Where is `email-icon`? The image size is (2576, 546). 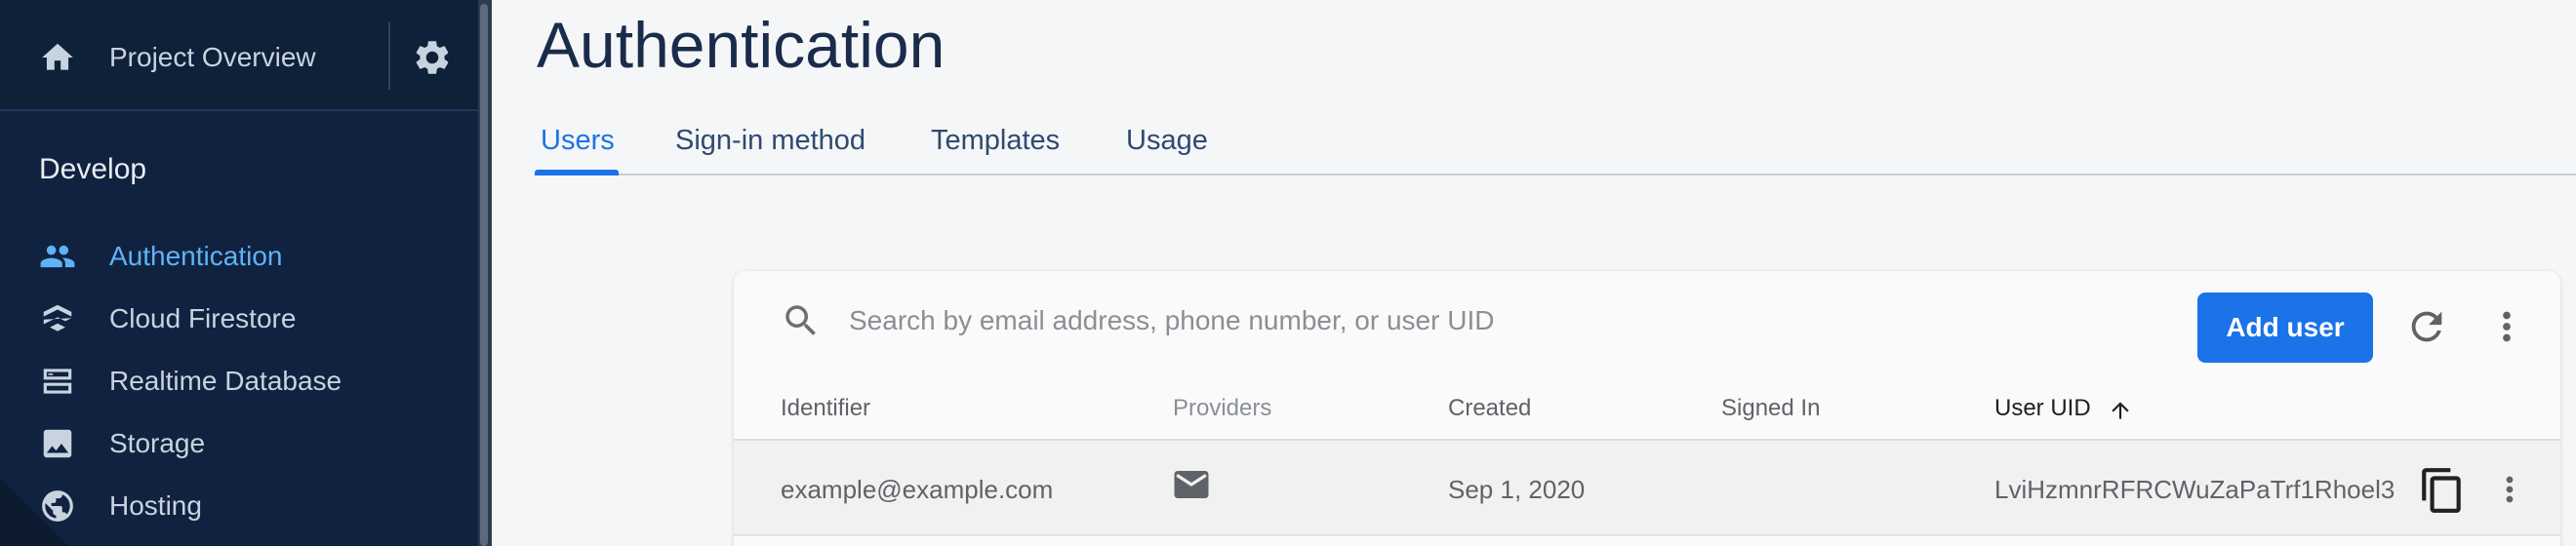 email-icon is located at coordinates (1191, 484).